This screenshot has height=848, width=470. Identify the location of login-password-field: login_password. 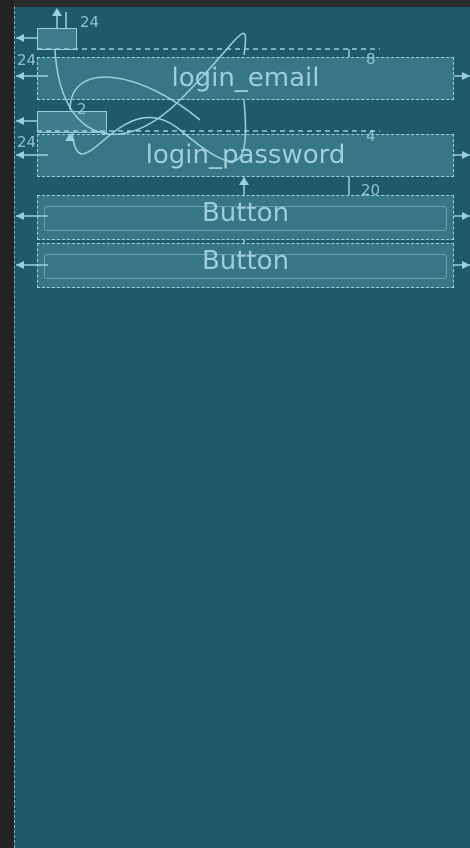
(245, 155).